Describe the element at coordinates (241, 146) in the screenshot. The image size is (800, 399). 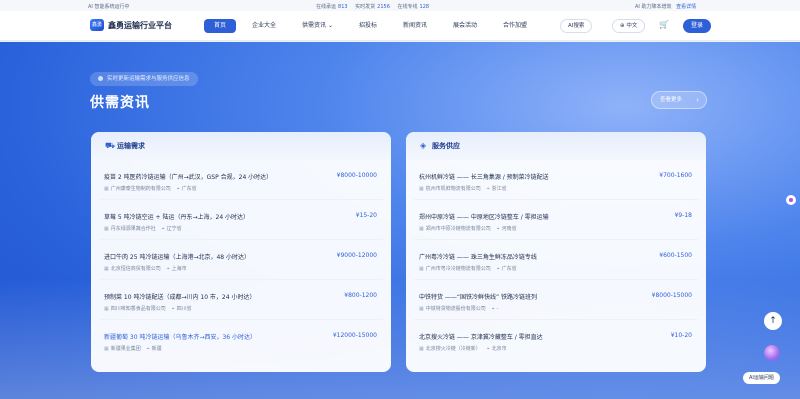
I see `card-header: ⛟ 运输需求` at that location.